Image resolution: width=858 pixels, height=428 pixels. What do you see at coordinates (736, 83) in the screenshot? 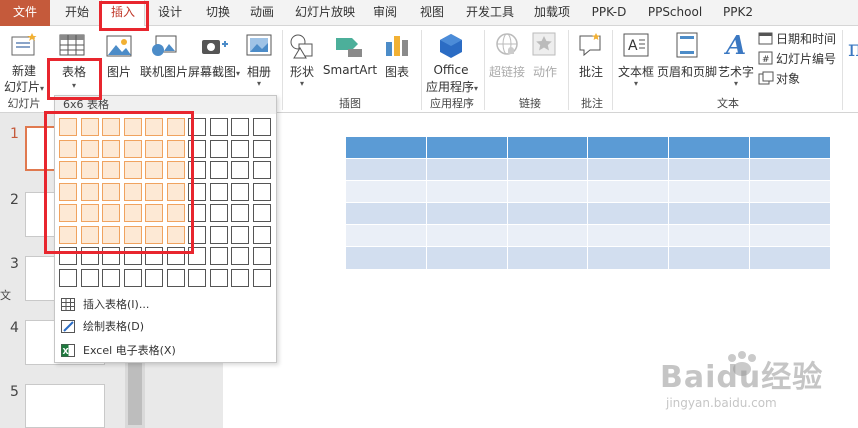
I see `wordart-caret-icon: ▾` at bounding box center [736, 83].